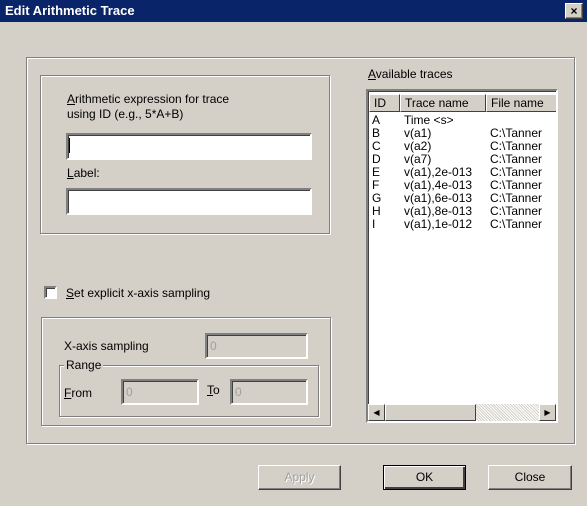 The height and width of the screenshot is (506, 587). I want to click on trace-id: F, so click(376, 185).